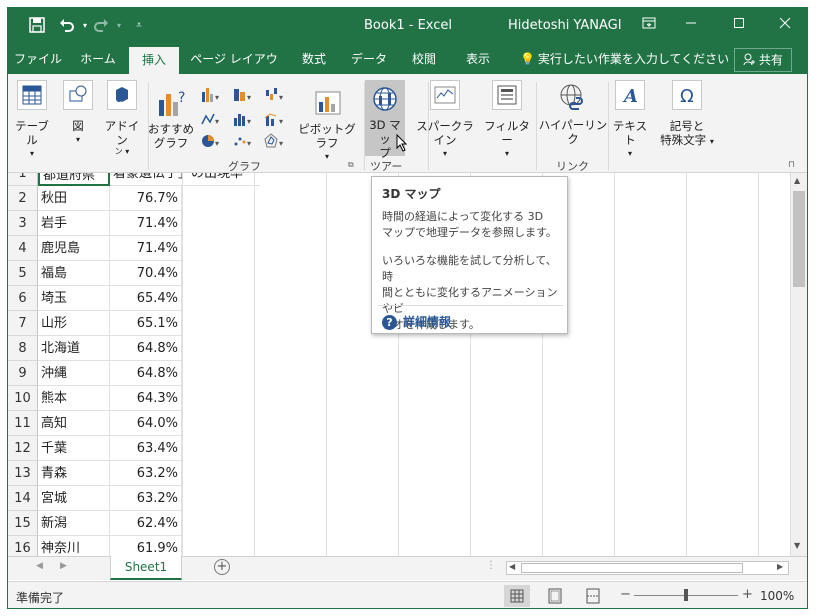 The height and width of the screenshot is (616, 816). I want to click on illustrations-button: 図 ▾, so click(78, 118).